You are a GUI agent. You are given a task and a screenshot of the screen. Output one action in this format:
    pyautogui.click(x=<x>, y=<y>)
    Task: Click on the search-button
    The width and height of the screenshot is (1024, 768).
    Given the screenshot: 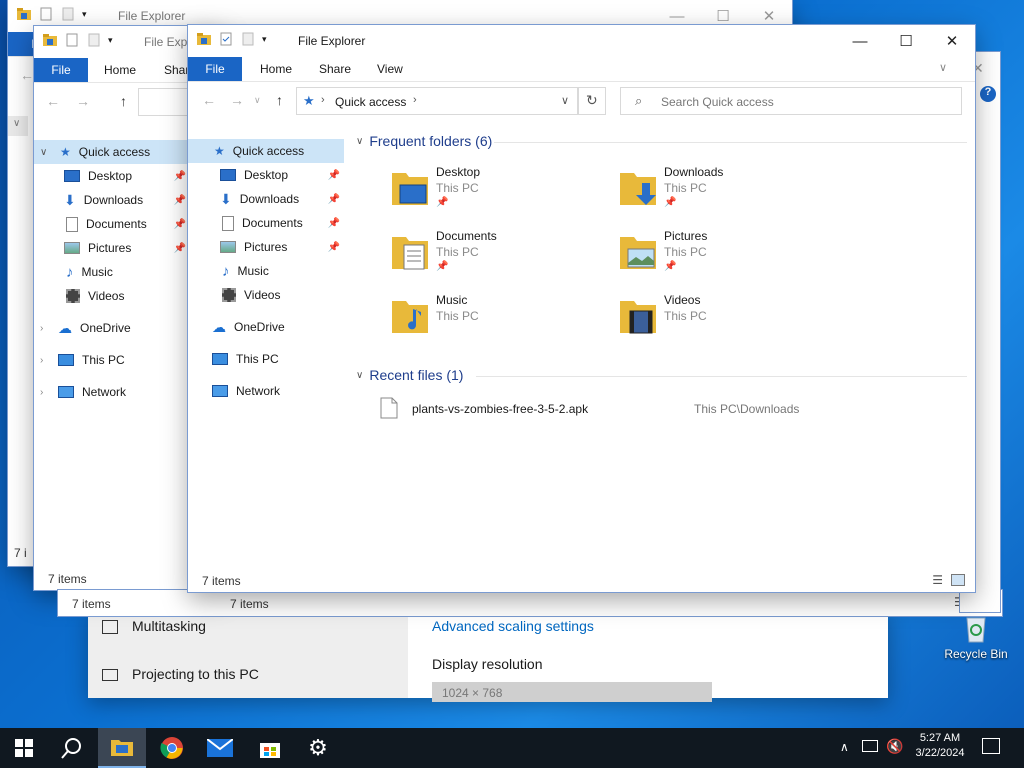 What is the action you would take?
    pyautogui.click(x=72, y=748)
    